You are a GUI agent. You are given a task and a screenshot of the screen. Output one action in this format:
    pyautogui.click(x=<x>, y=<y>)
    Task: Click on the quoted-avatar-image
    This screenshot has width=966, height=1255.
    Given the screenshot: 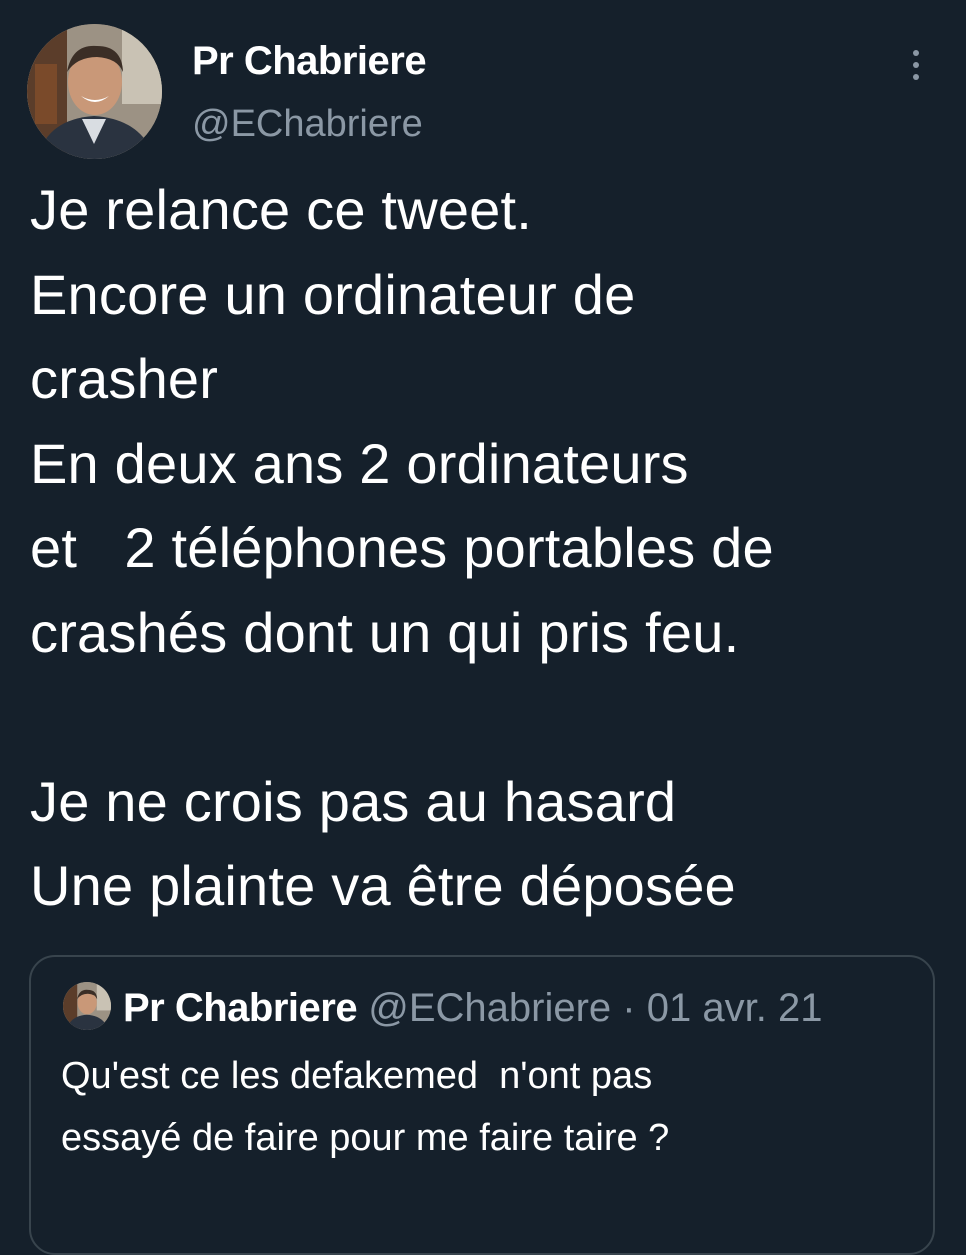 What is the action you would take?
    pyautogui.click(x=87, y=1006)
    